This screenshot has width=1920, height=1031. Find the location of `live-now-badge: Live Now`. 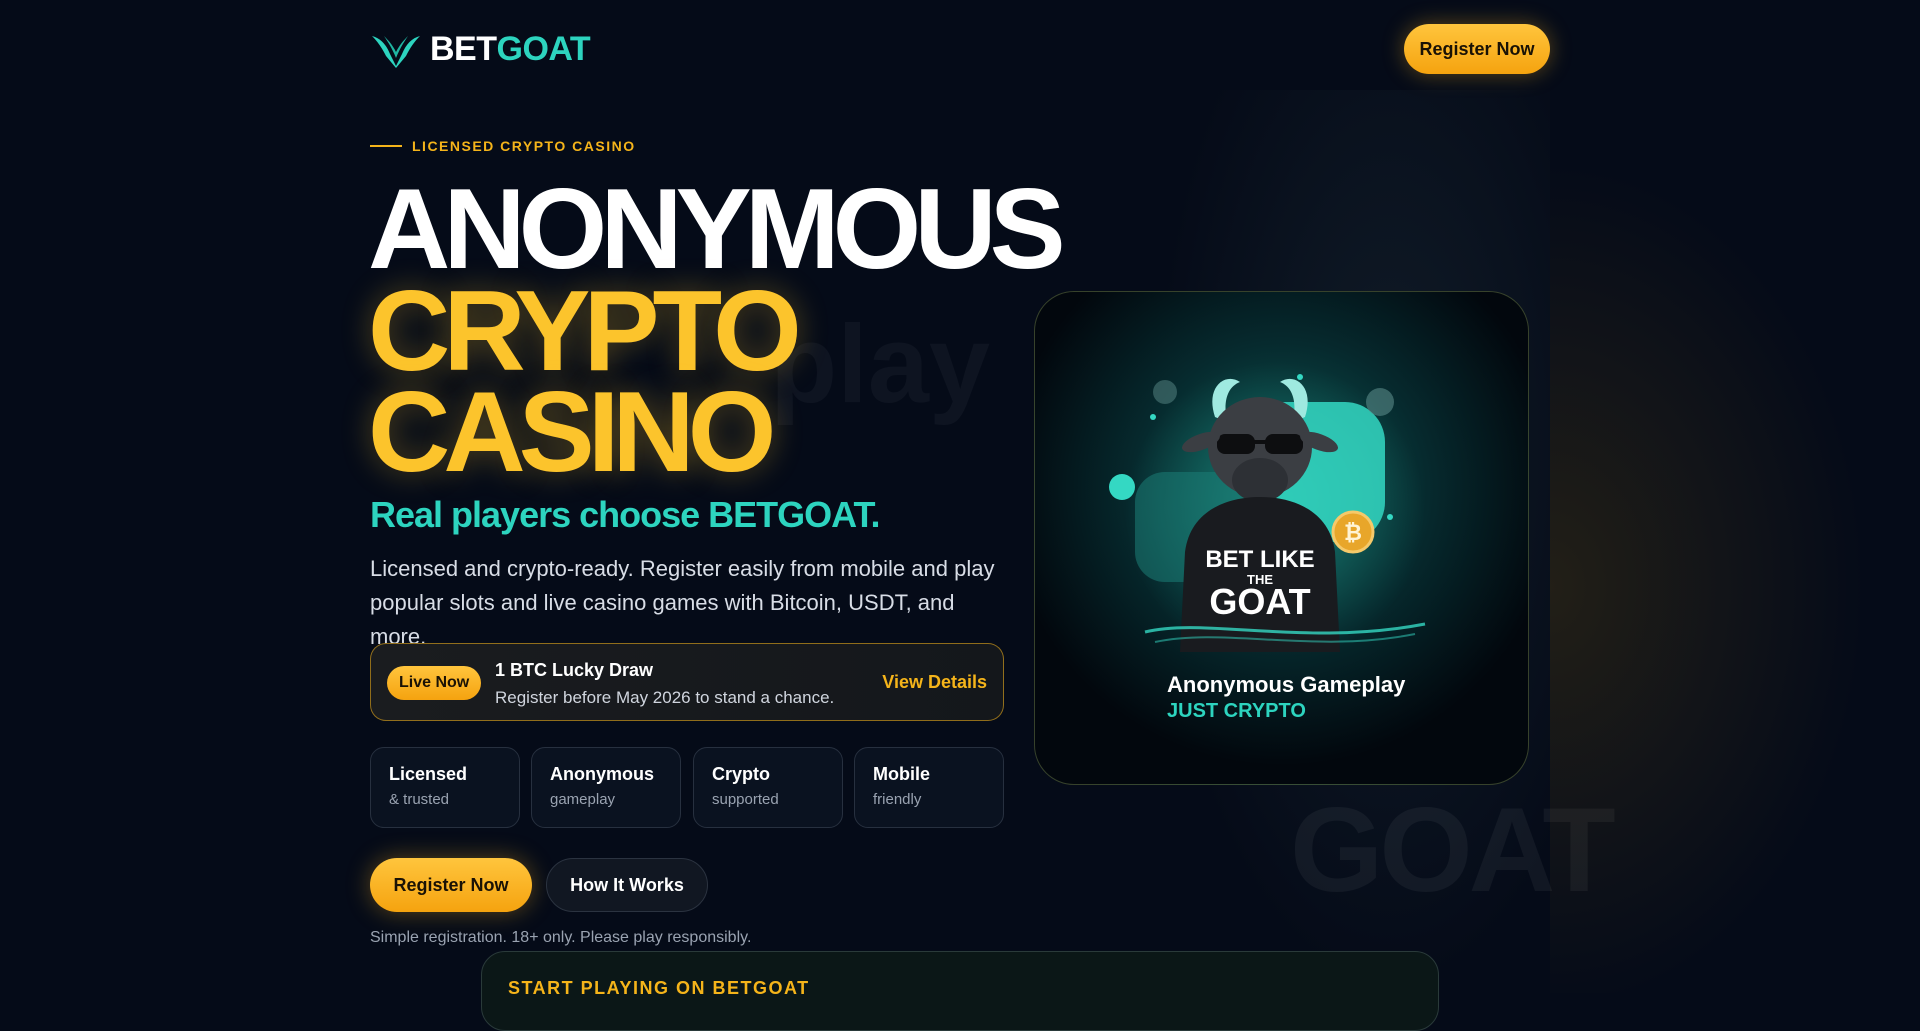

live-now-badge: Live Now is located at coordinates (434, 683).